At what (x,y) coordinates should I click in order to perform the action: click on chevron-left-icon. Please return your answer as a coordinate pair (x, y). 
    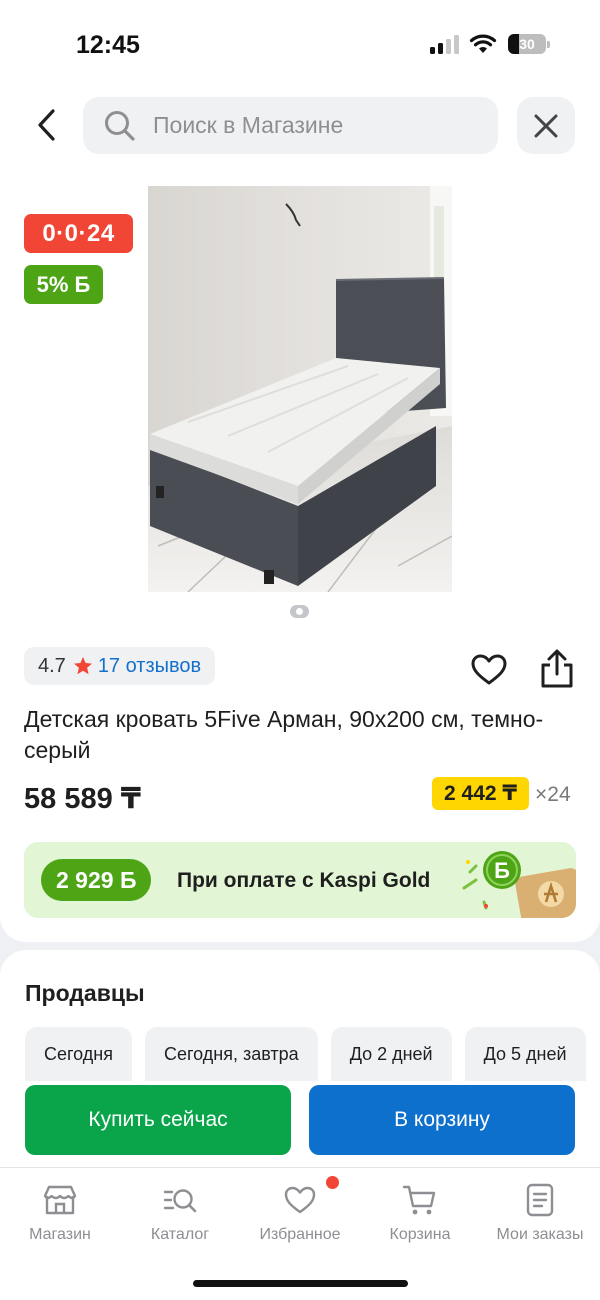
    Looking at the image, I should click on (46, 125).